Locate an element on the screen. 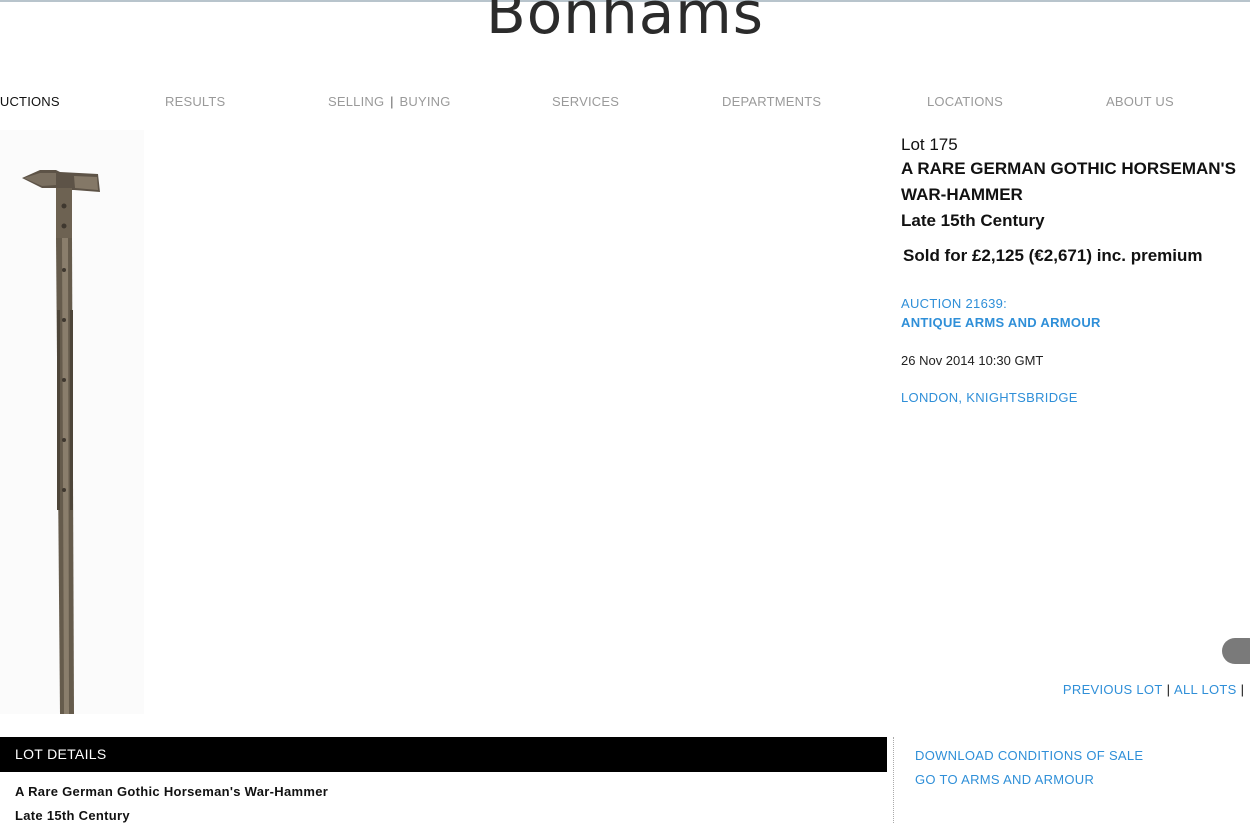 The height and width of the screenshot is (828, 1250). lot-title-line1: A RARE GERMAN GOTHIC HORSEMAN'S is located at coordinates (1068, 168).